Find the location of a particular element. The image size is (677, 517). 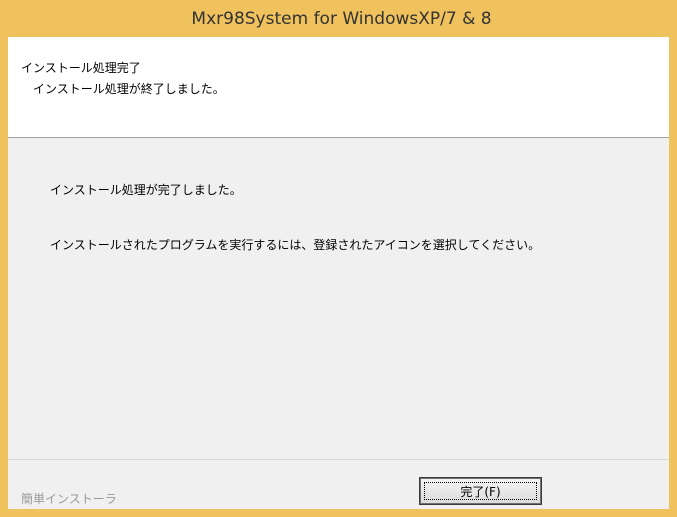

finish-button: 完了(F) is located at coordinates (480, 491).